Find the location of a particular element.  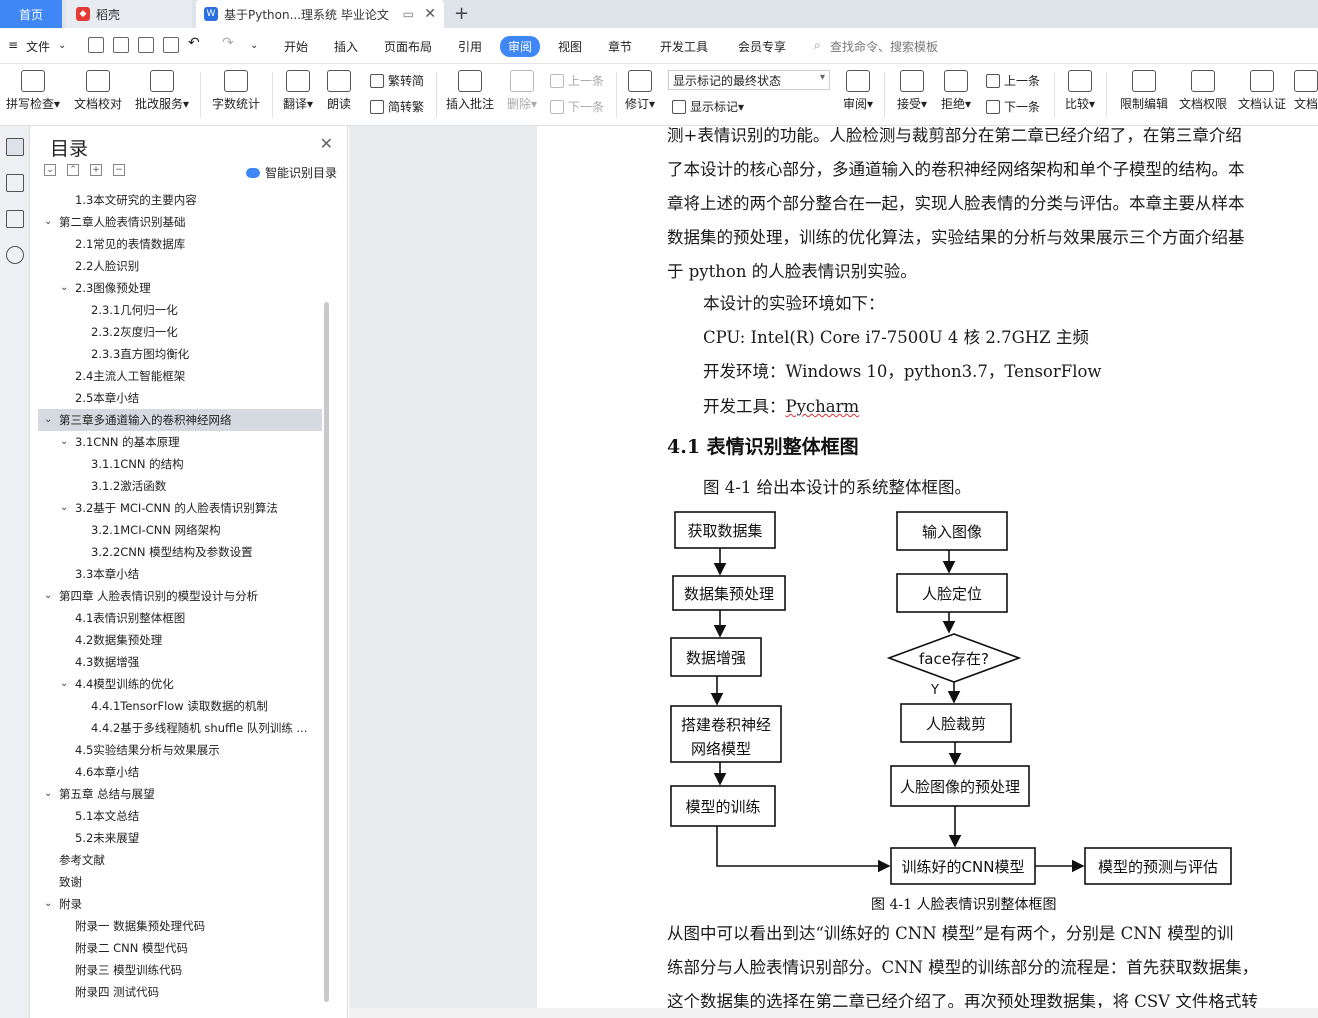

toc-item: ⌄ 3.2基于 MCI-CNN 的人脸表情识别算法 is located at coordinates (180, 508).